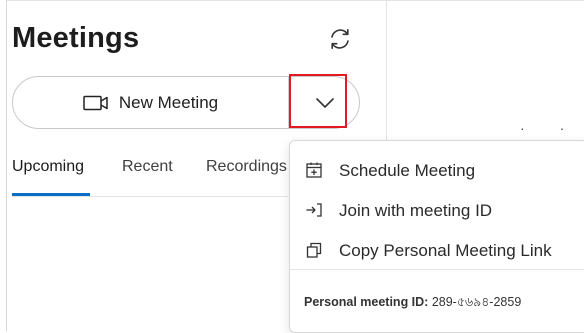 This screenshot has height=333, width=584. What do you see at coordinates (314, 210) in the screenshot?
I see `join-arrow-icon` at bounding box center [314, 210].